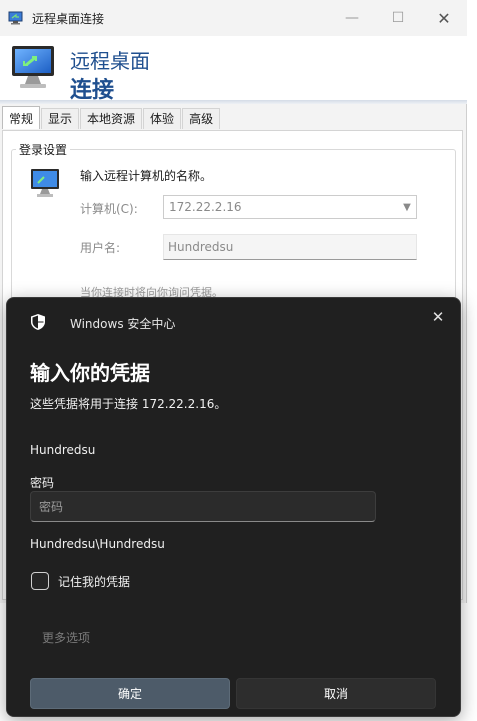  What do you see at coordinates (233, 18) in the screenshot?
I see `title-bar: 远程桌面连接 — ☐ ✕` at bounding box center [233, 18].